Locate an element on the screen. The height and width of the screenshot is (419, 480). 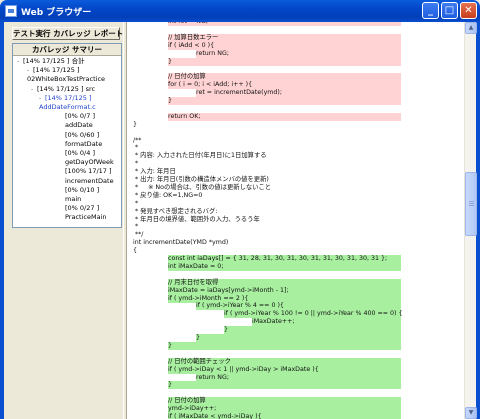
minimize-button: _ is located at coordinates (430, 10).